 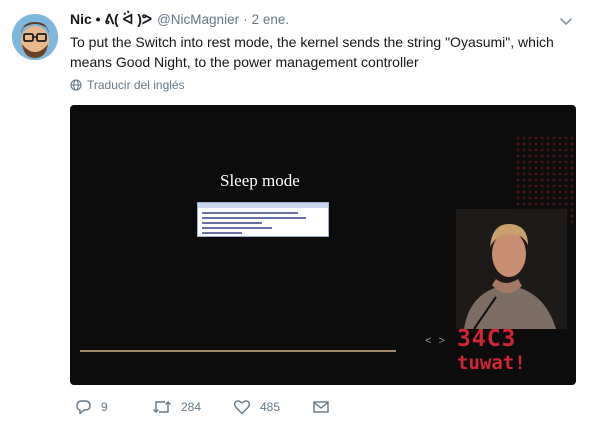 What do you see at coordinates (260, 180) in the screenshot?
I see `slide-title: Sleep mode` at bounding box center [260, 180].